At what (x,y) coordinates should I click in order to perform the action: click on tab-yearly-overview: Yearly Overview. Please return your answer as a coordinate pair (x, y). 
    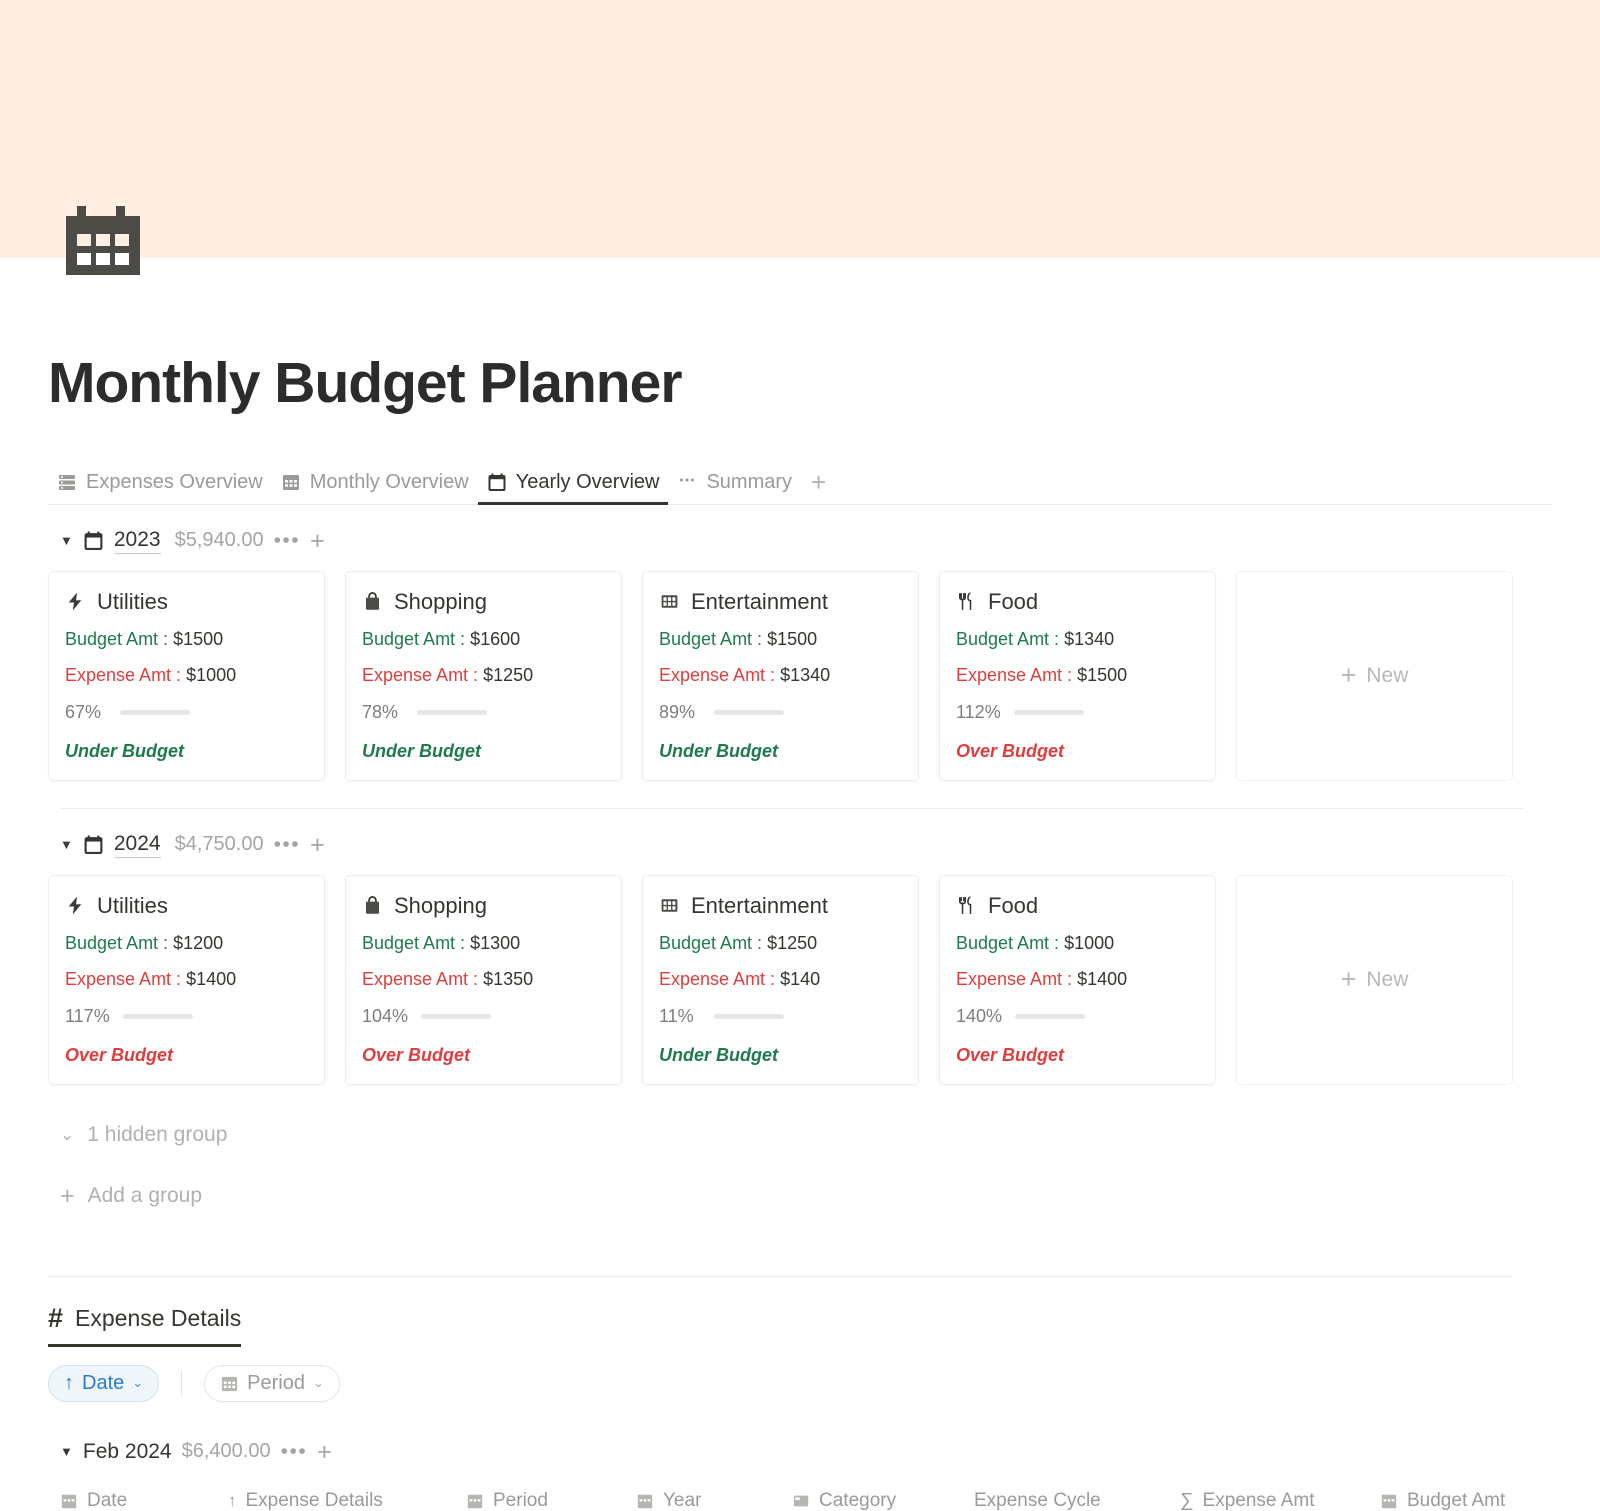
    Looking at the image, I should click on (573, 483).